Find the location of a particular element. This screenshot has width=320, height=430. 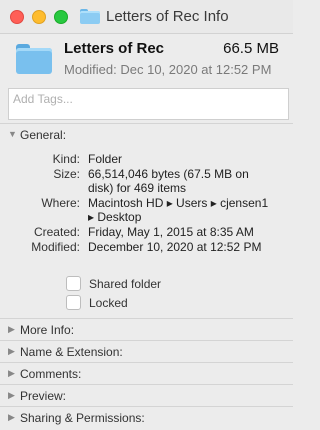

section-label: Name & Extension: is located at coordinates (71, 352).